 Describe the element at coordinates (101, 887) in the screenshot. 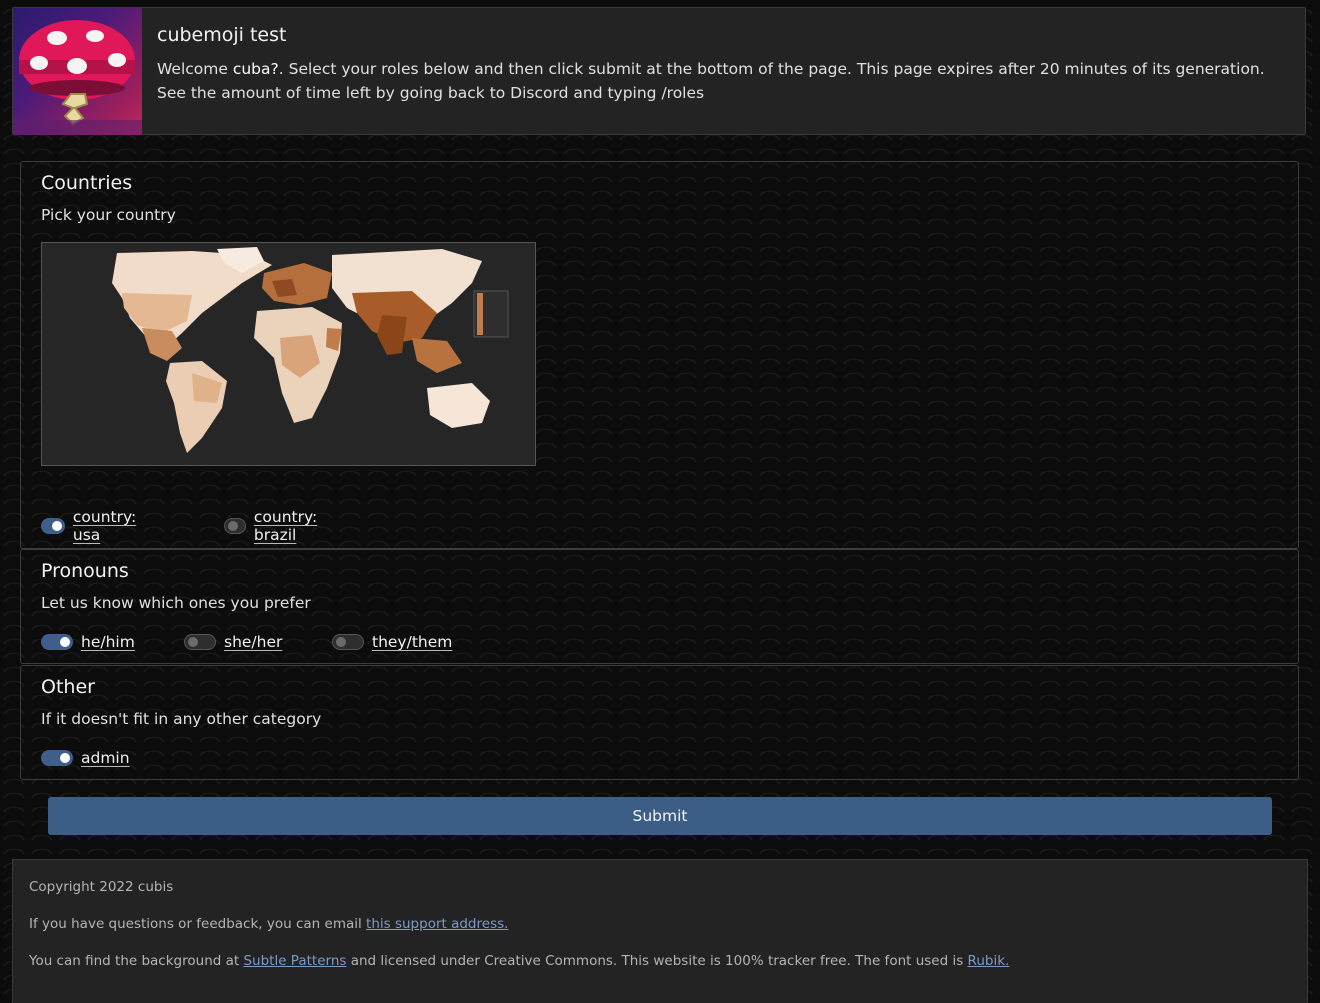

I see `copyright-text: Copyright 2022 cubis` at that location.